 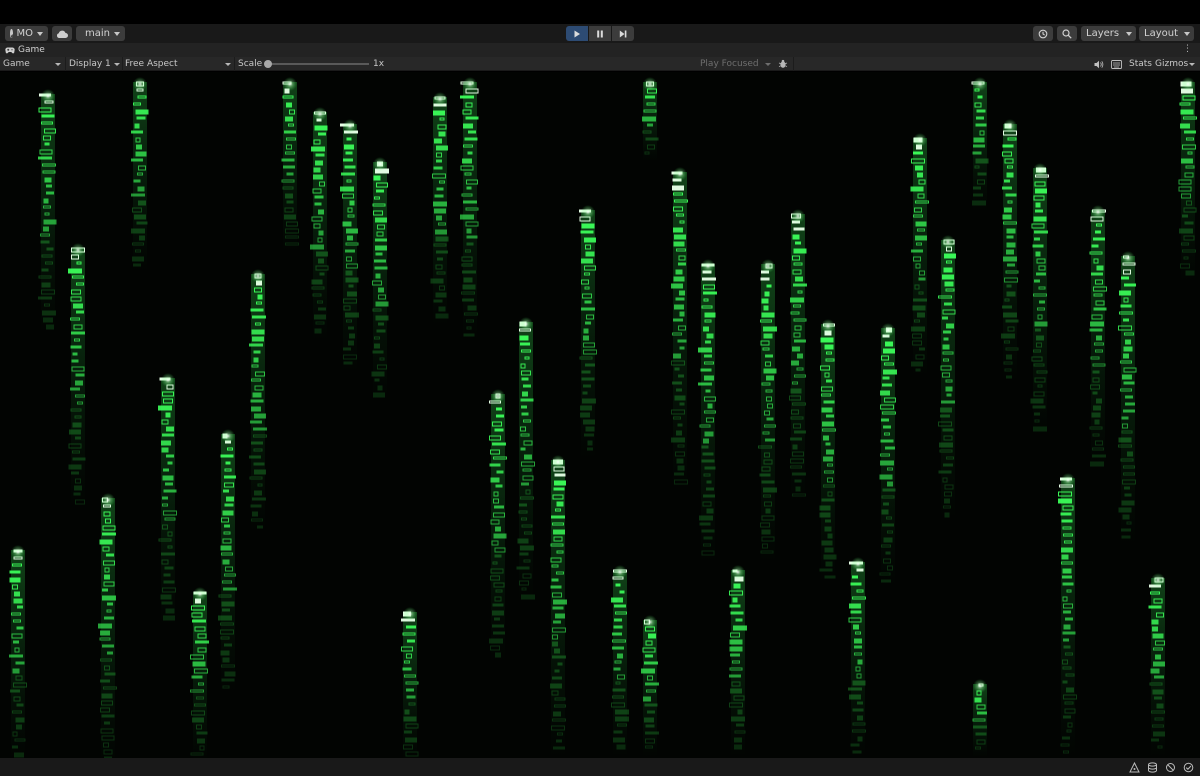 I want to click on scale-slider-track, so click(x=317, y=64).